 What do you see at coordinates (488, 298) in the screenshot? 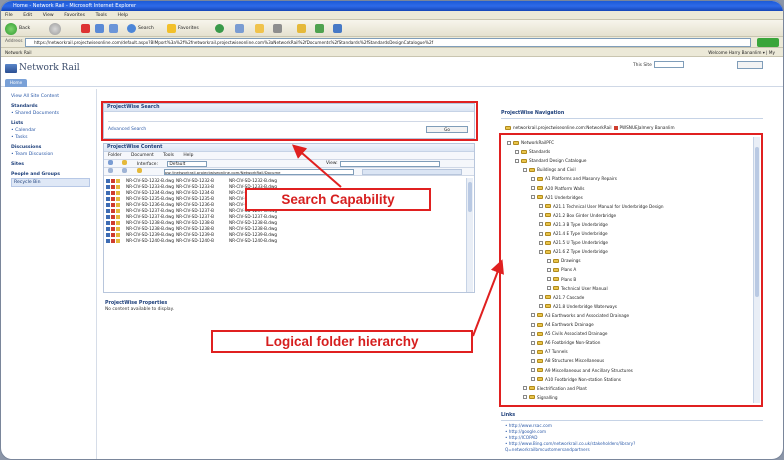
I see `hierarchy-arrow` at bounding box center [488, 298].